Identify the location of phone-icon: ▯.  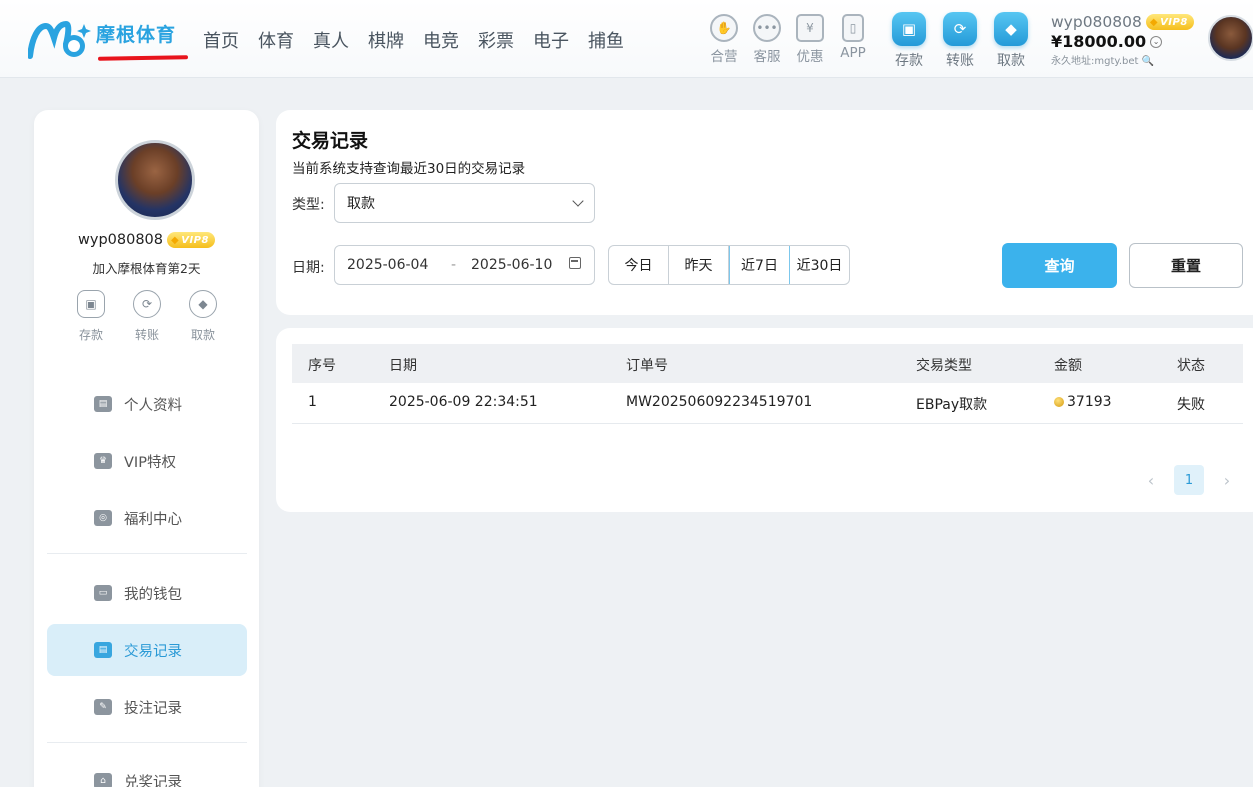
(853, 28).